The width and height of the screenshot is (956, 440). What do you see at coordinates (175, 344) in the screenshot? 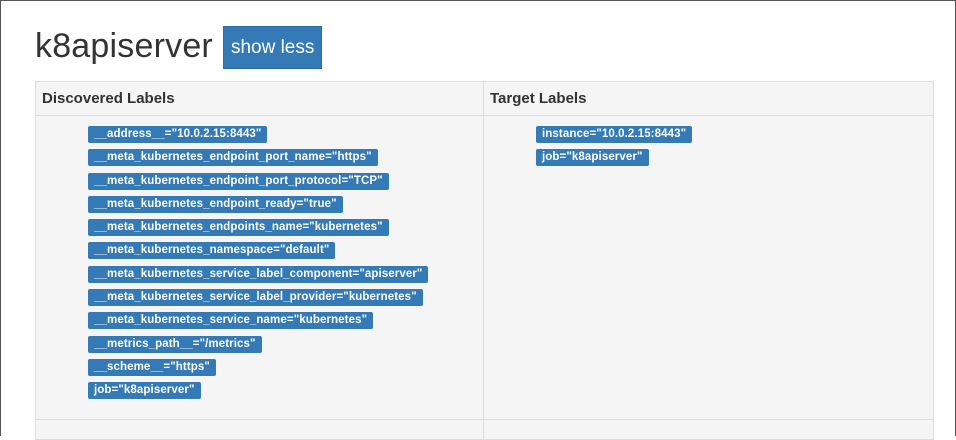
I see `discovered-label-badge: __metrics_path__="/metrics"` at bounding box center [175, 344].